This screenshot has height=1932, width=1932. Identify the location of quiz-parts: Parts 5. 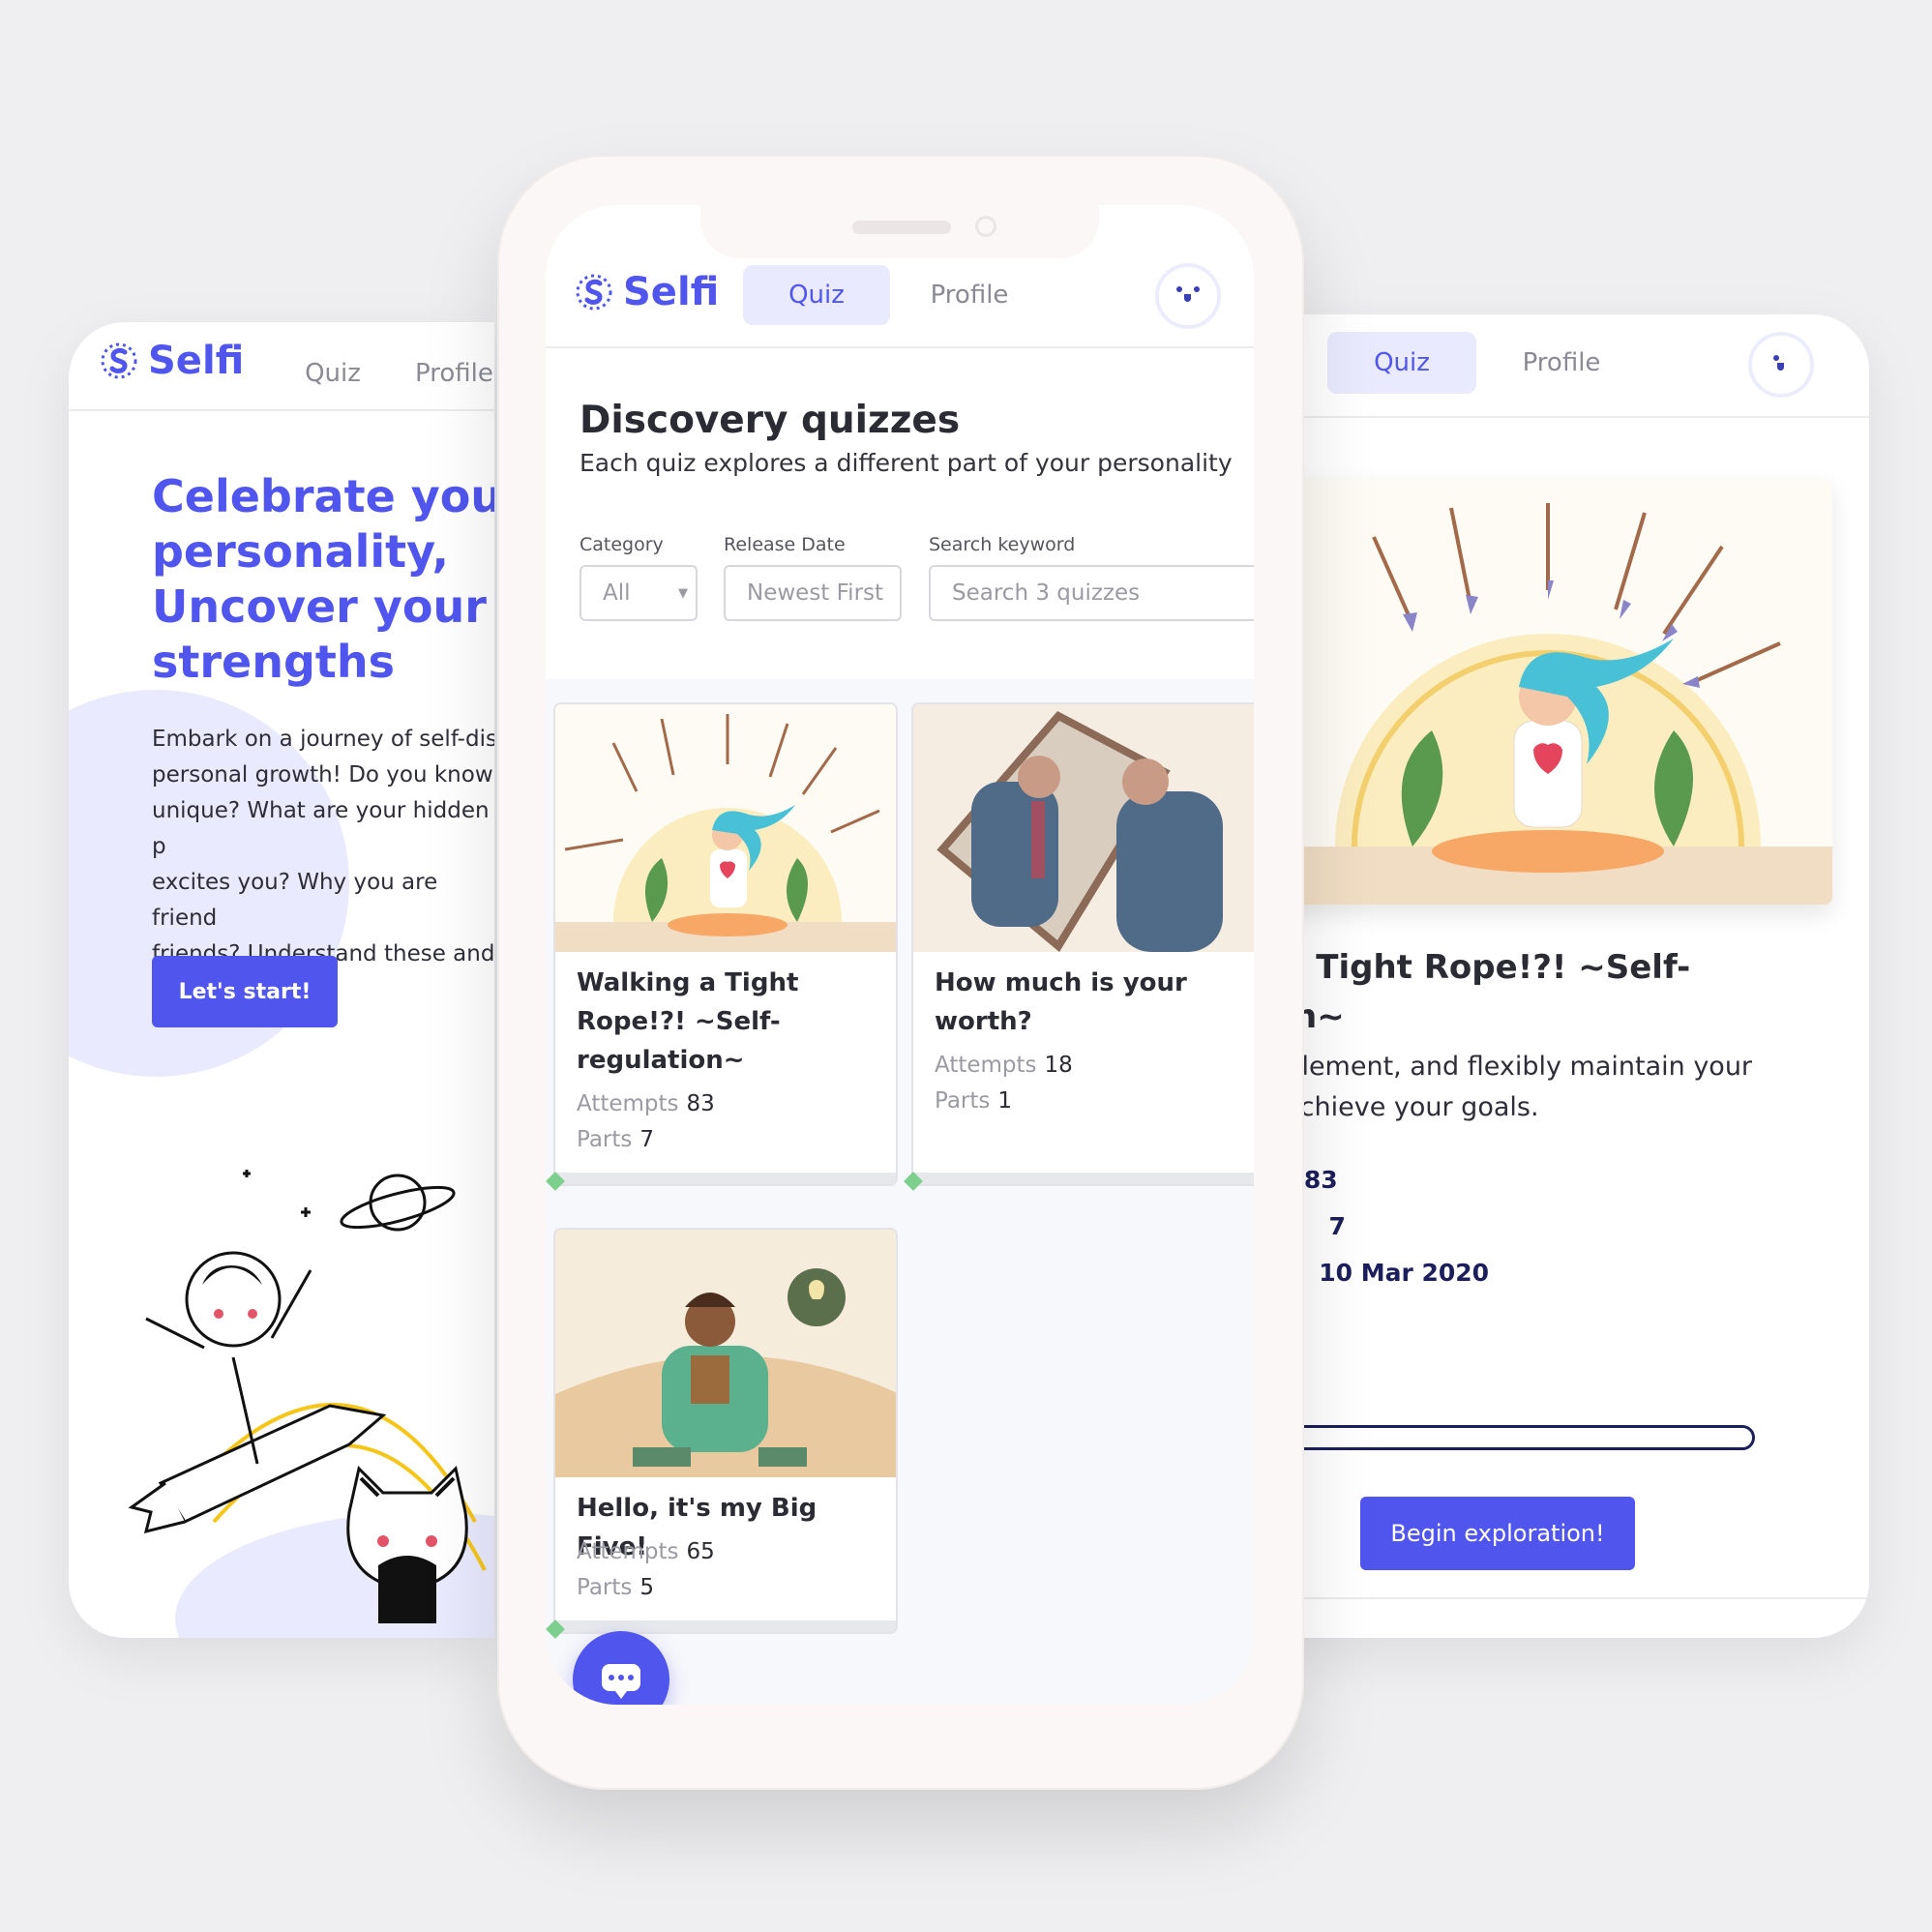
(615, 1587).